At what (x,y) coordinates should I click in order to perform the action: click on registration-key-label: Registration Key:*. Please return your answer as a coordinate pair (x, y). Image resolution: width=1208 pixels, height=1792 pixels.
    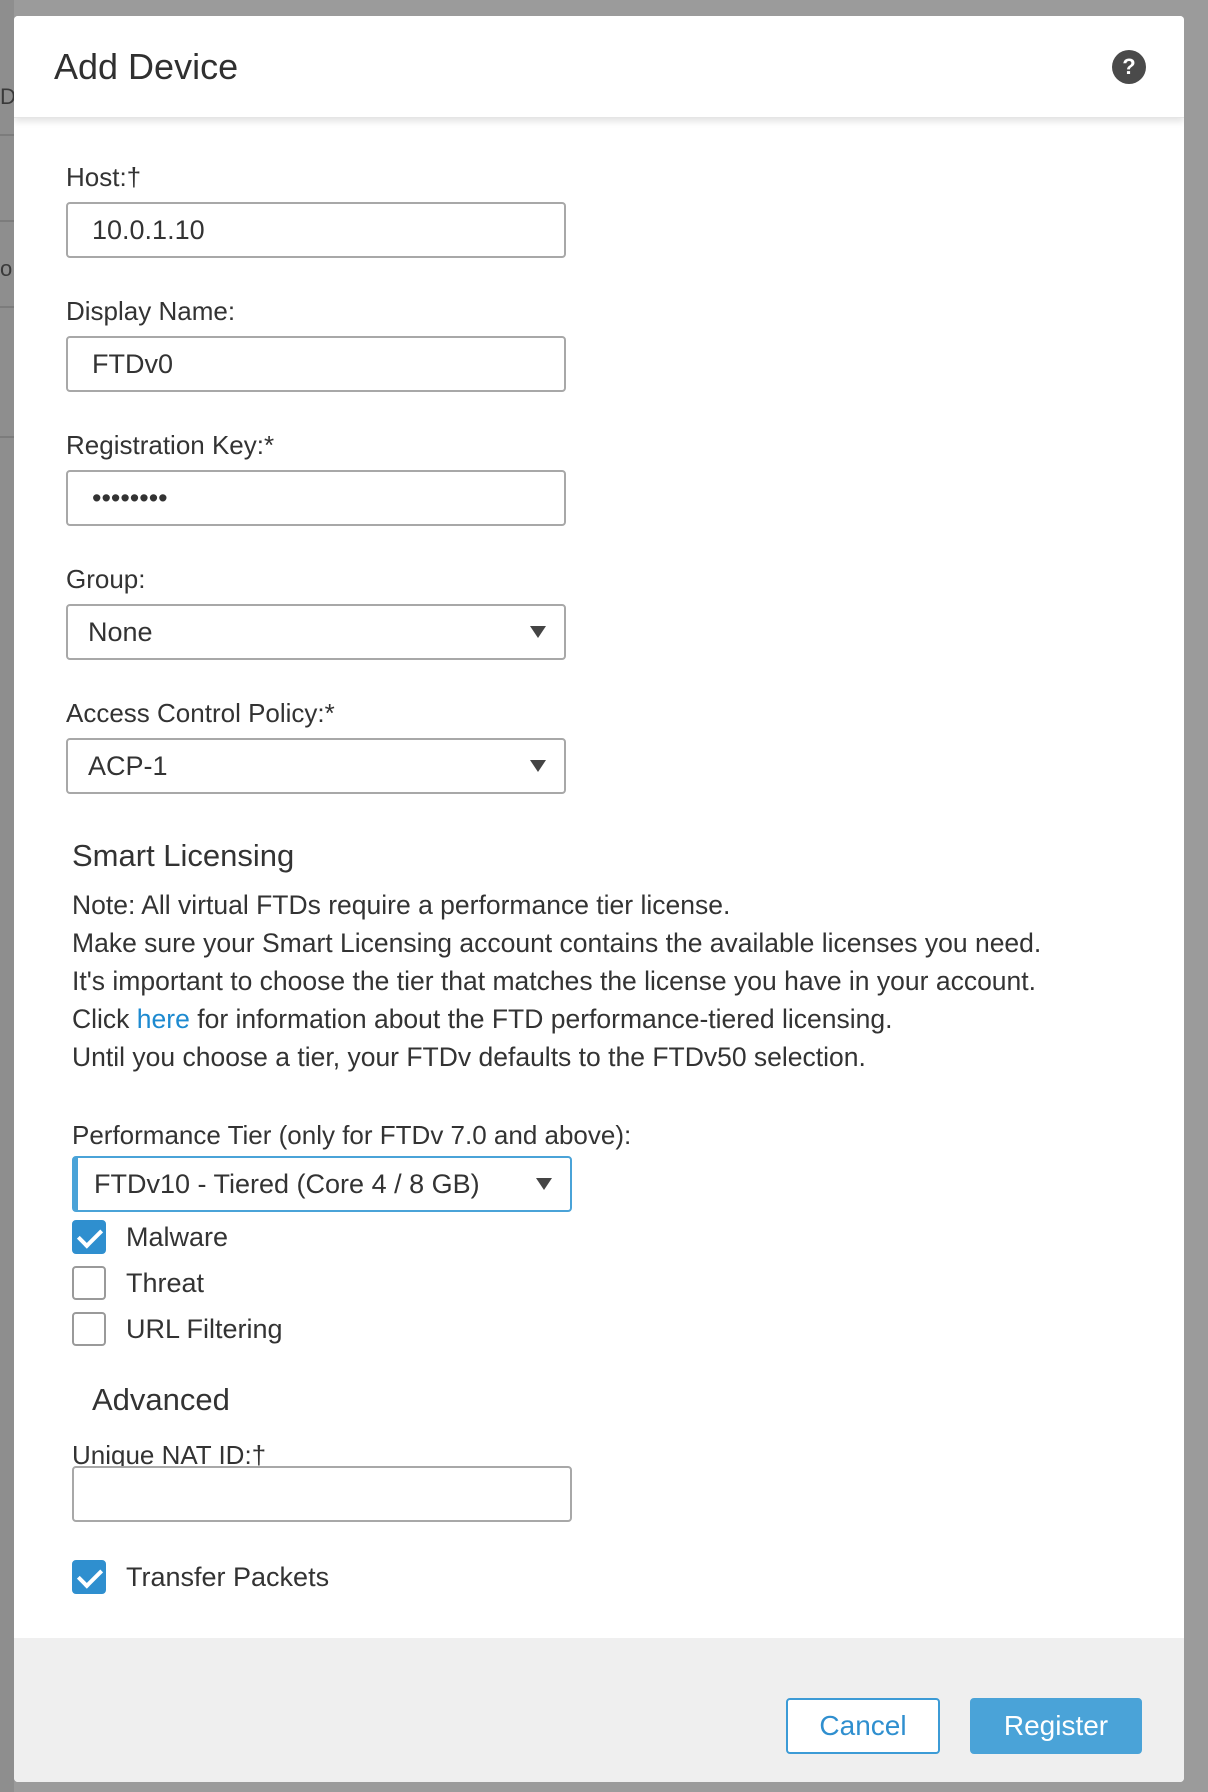
    Looking at the image, I should click on (170, 445).